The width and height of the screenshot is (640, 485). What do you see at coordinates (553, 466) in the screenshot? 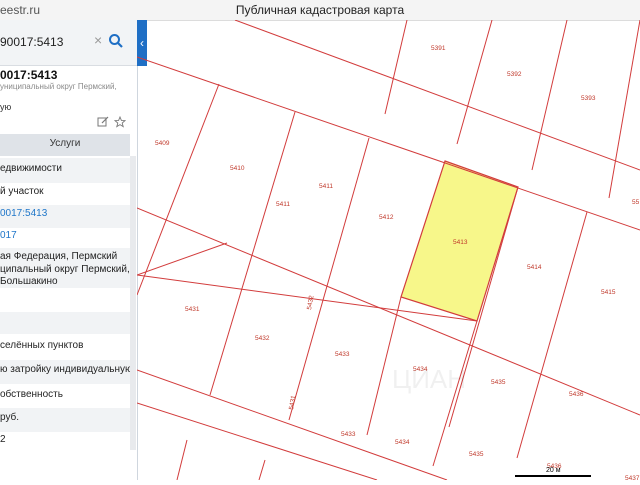
I see `map-scale: 20 м` at bounding box center [553, 466].